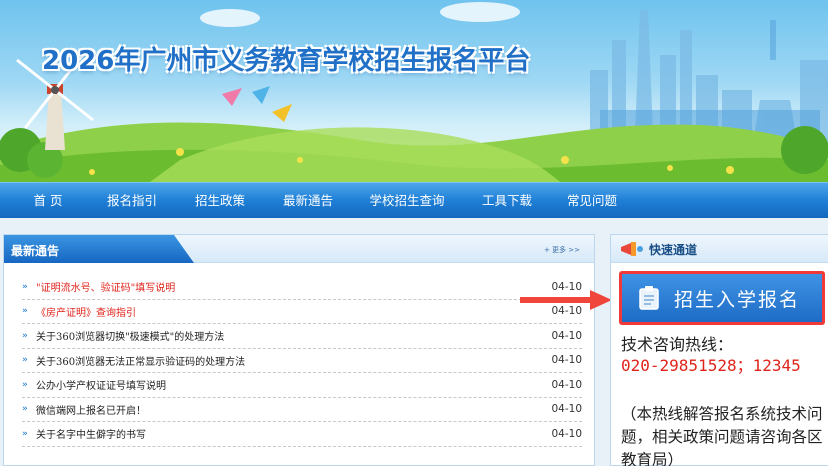  Describe the element at coordinates (407, 201) in the screenshot. I see `nav-item-4: 学校招生查询` at that location.